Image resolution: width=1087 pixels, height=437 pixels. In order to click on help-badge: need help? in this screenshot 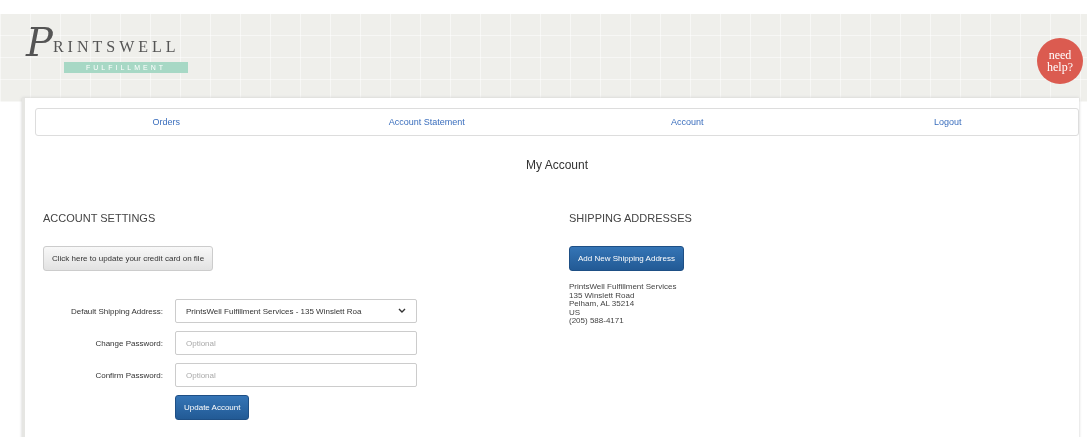, I will do `click(1060, 61)`.